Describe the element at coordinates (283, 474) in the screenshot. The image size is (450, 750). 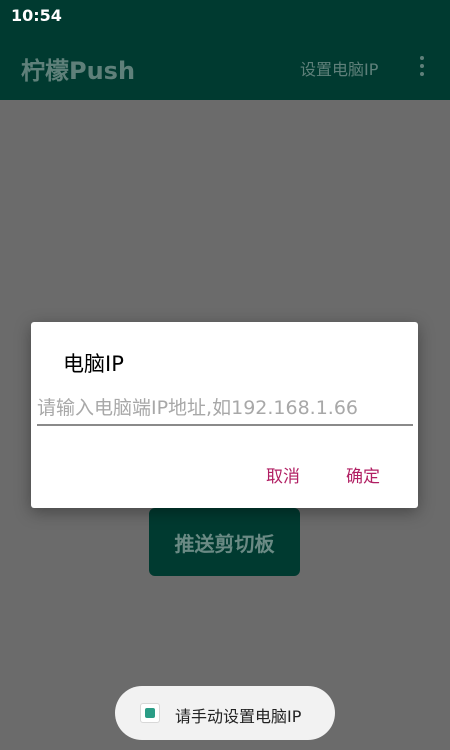
I see `cancel-button: 取消` at that location.